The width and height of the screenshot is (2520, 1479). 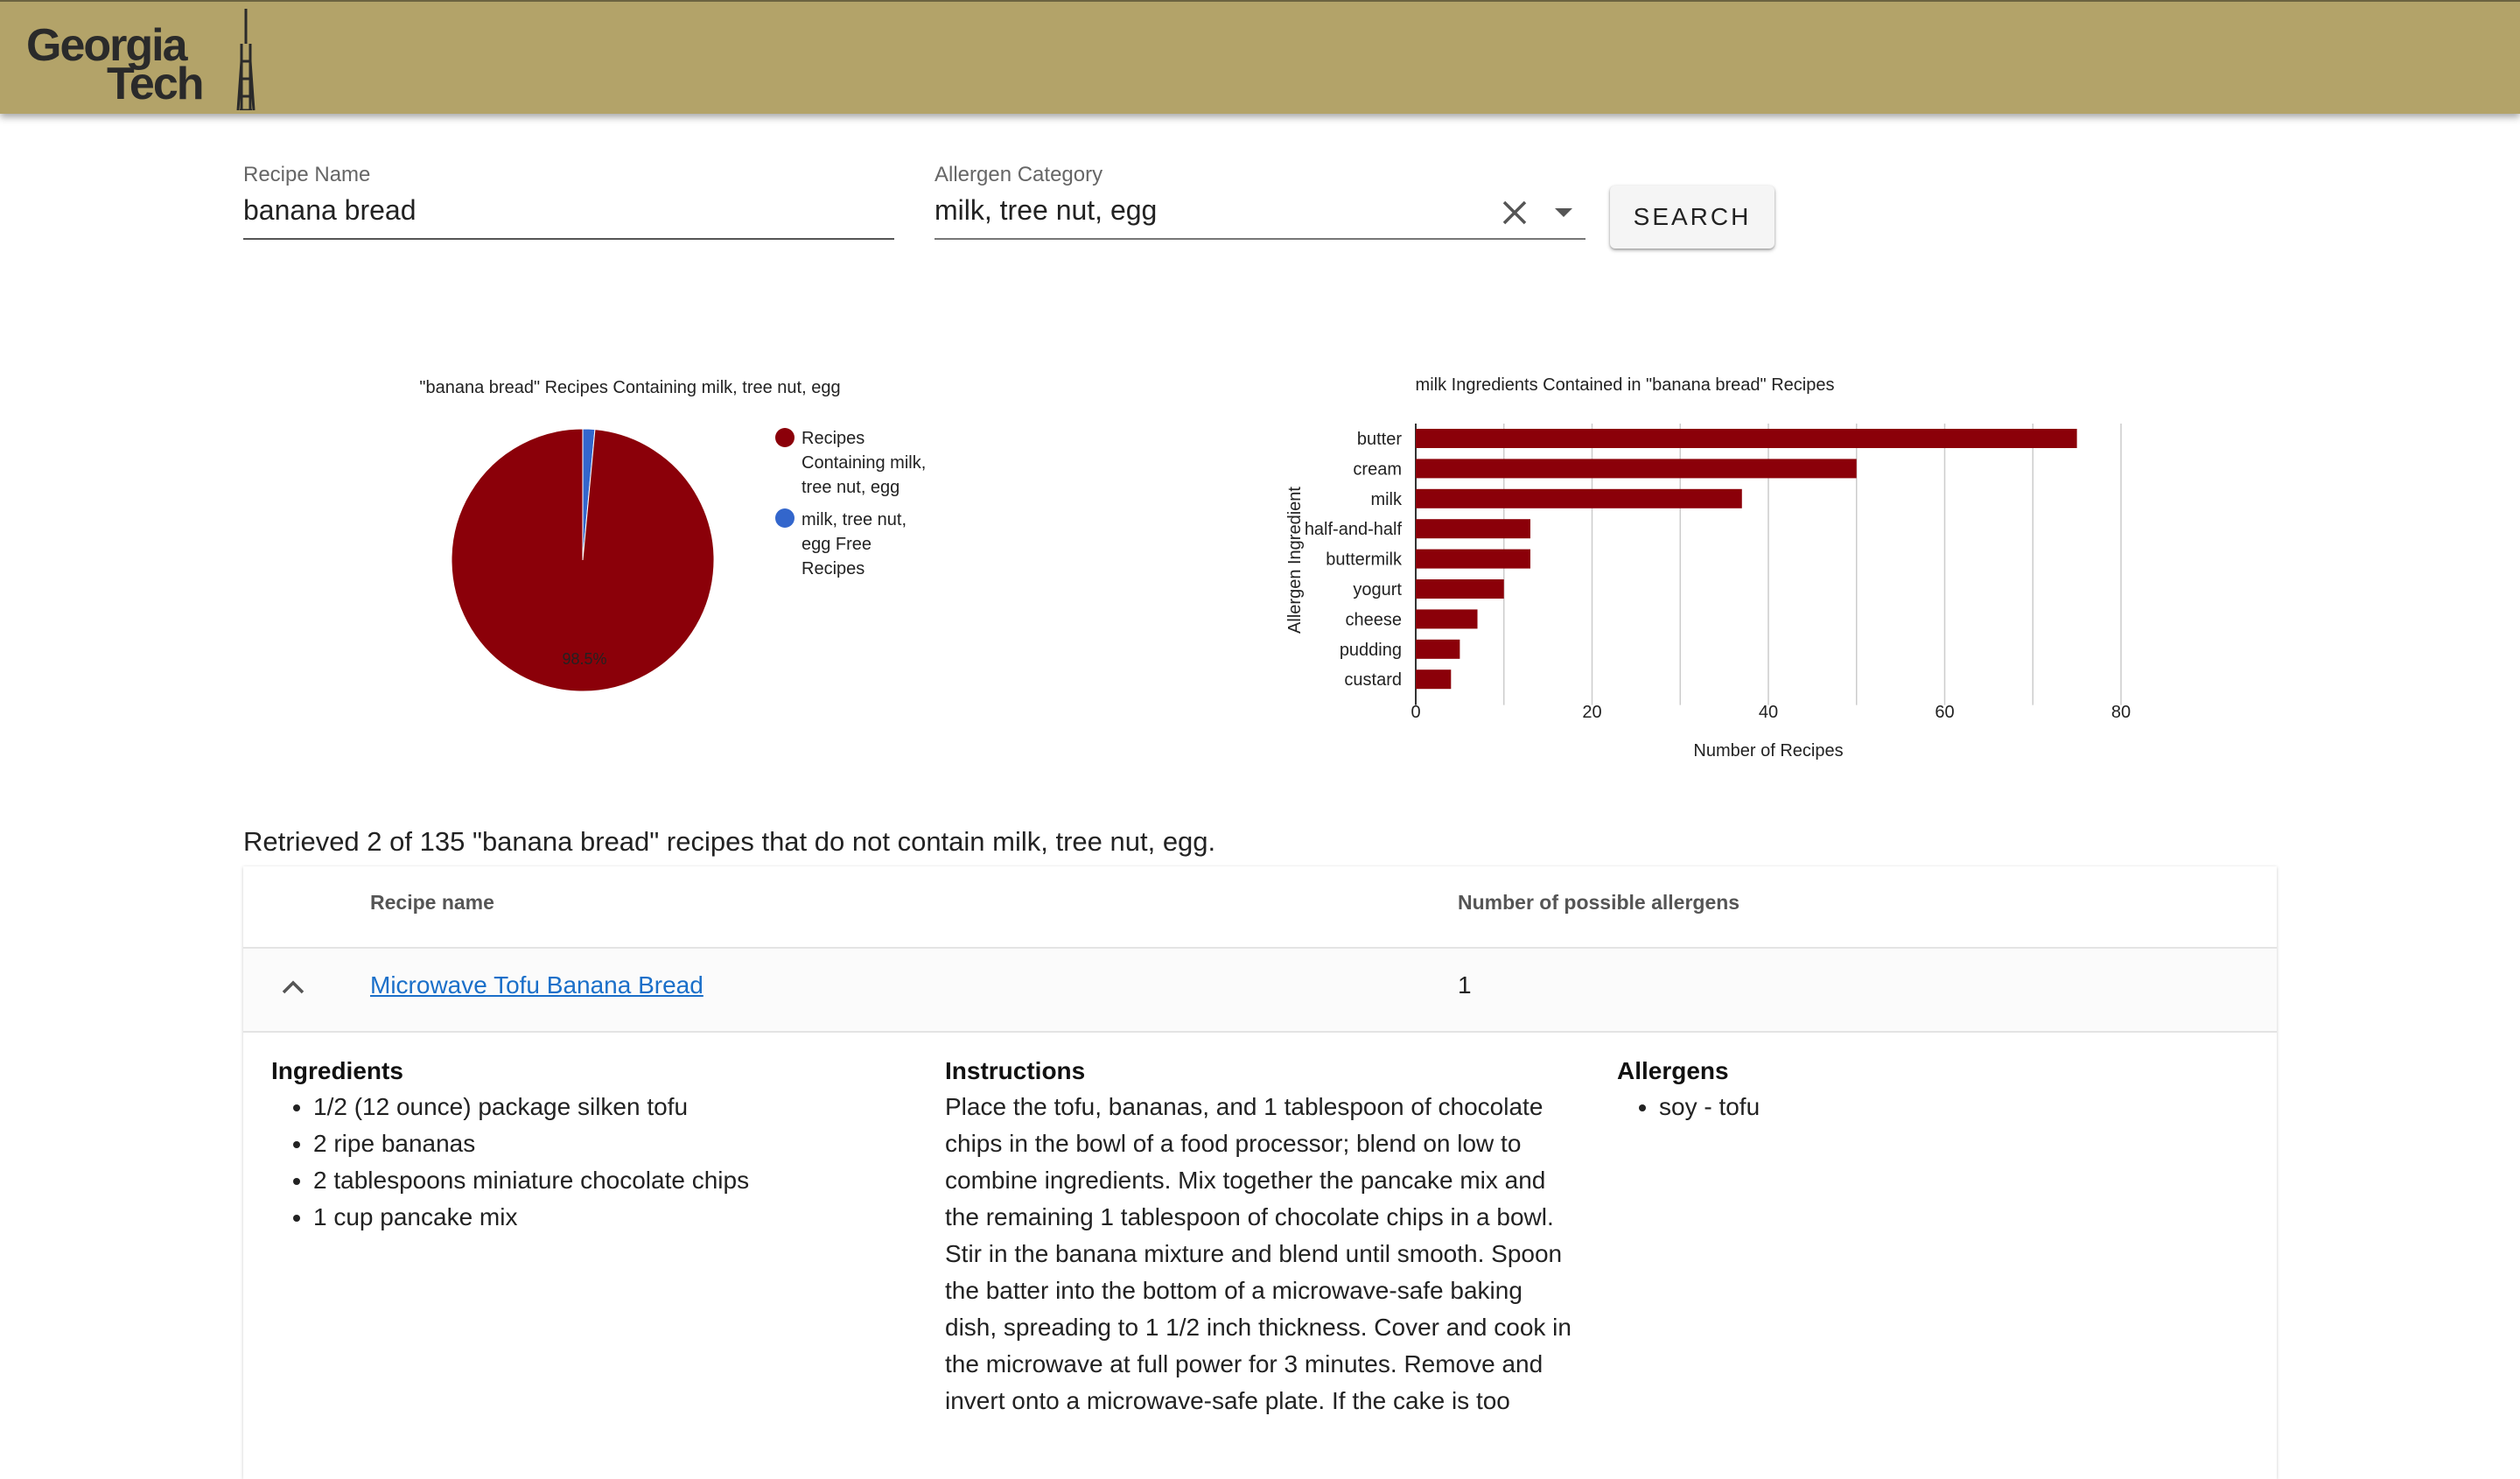 I want to click on ingredient-item: 1 cup pancake mix, so click(x=531, y=1218).